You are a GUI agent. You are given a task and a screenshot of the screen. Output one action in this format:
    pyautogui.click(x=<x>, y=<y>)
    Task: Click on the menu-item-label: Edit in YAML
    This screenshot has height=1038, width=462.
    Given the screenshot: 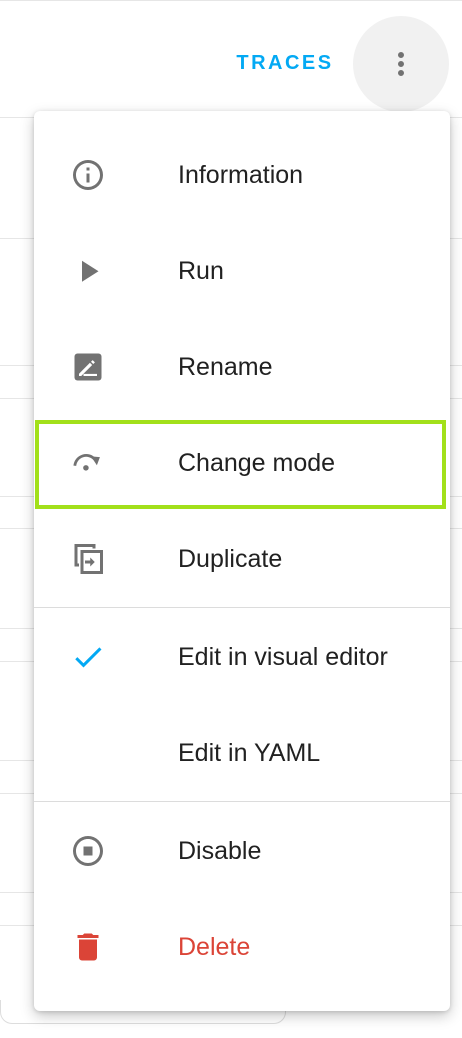 What is the action you would take?
    pyautogui.click(x=249, y=753)
    